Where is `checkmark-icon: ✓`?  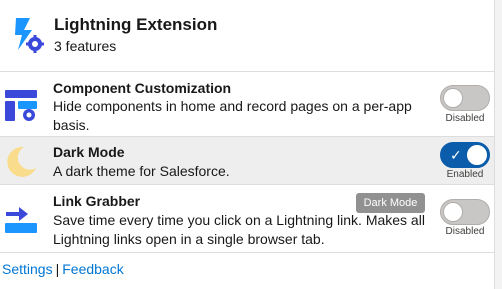 checkmark-icon: ✓ is located at coordinates (456, 155).